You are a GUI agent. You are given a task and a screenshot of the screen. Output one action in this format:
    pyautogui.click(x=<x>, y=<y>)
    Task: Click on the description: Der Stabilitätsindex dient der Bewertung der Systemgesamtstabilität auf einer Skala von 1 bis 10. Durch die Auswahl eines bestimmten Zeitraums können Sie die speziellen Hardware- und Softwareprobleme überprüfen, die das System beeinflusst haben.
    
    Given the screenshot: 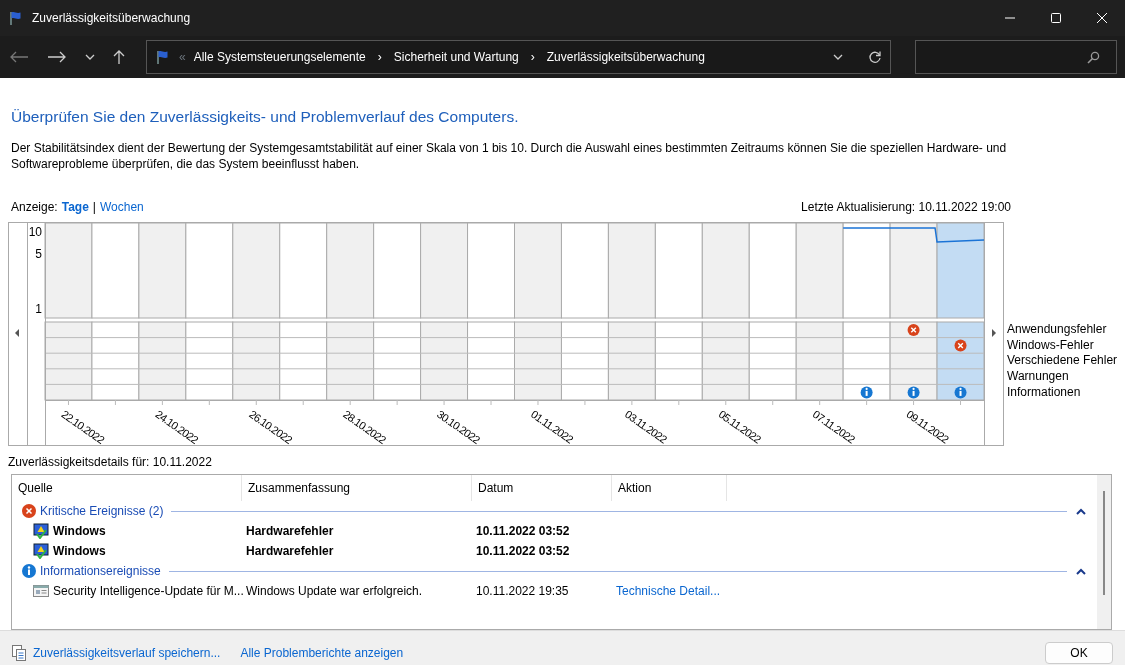 What is the action you would take?
    pyautogui.click(x=509, y=156)
    